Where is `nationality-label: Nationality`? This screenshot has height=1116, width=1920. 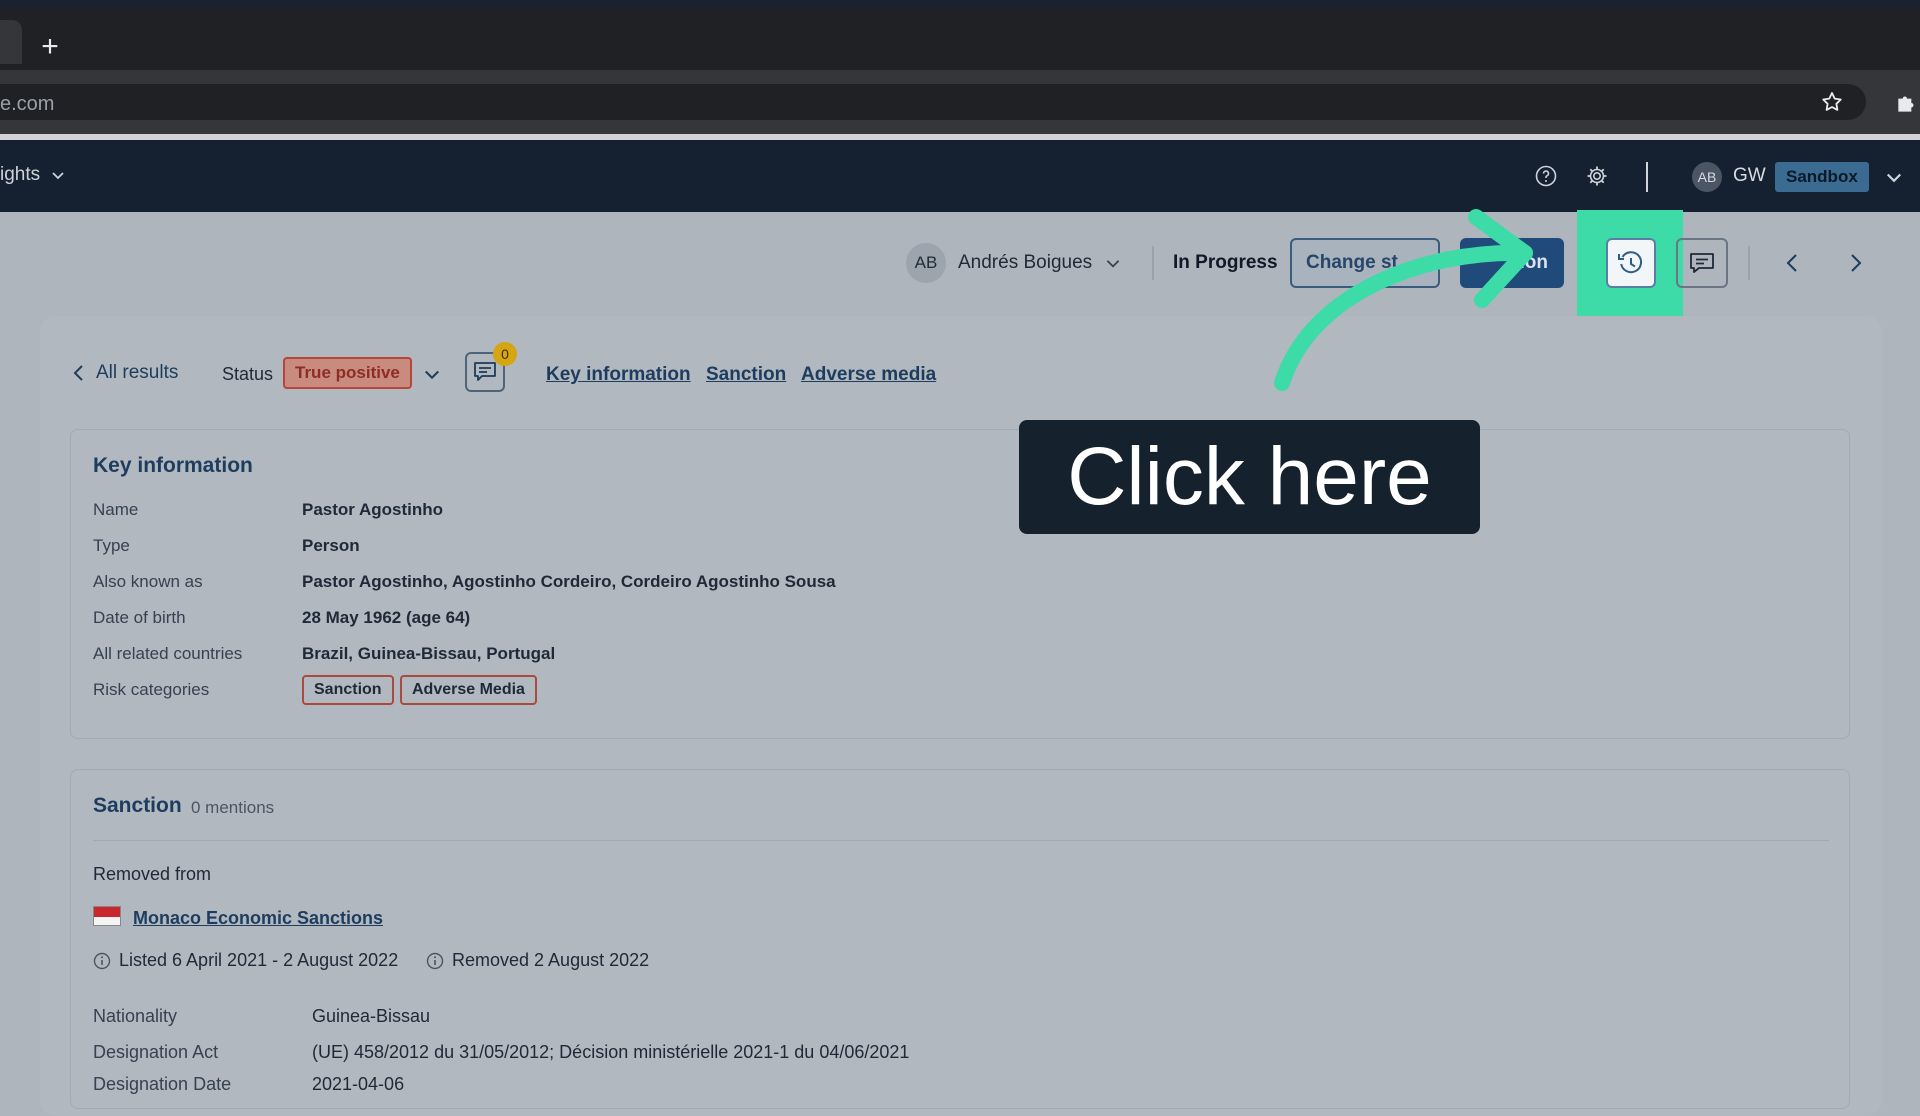
nationality-label: Nationality is located at coordinates (135, 1016).